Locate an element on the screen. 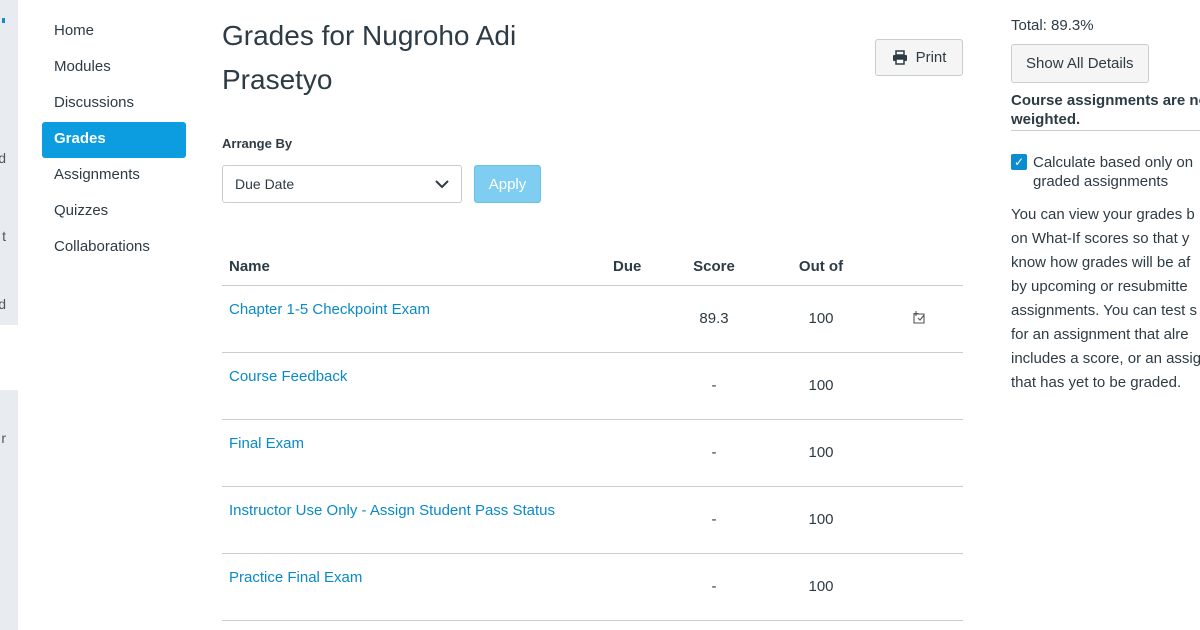 Image resolution: width=1200 pixels, height=630 pixels. total-grade: Total: 89.3% is located at coordinates (1052, 25).